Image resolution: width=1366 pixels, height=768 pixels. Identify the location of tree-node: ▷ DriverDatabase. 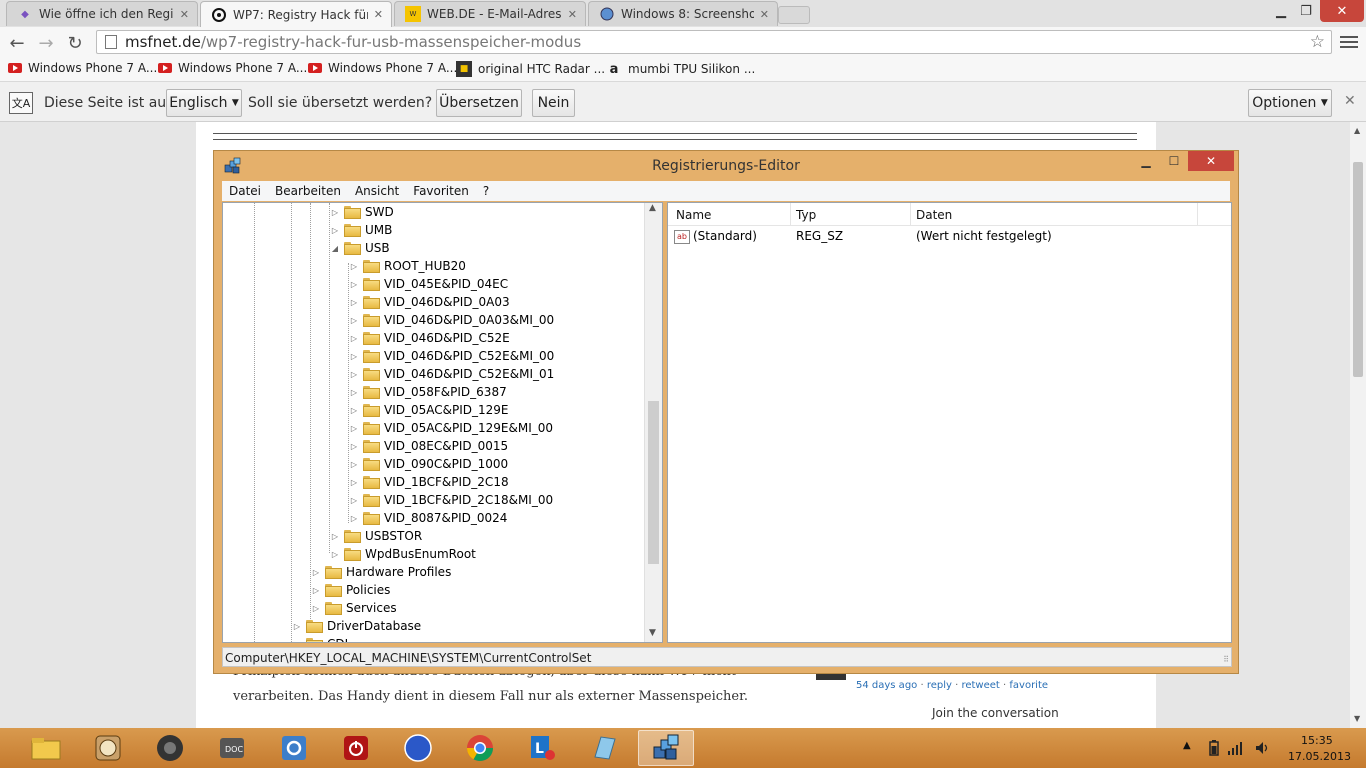
(356, 626).